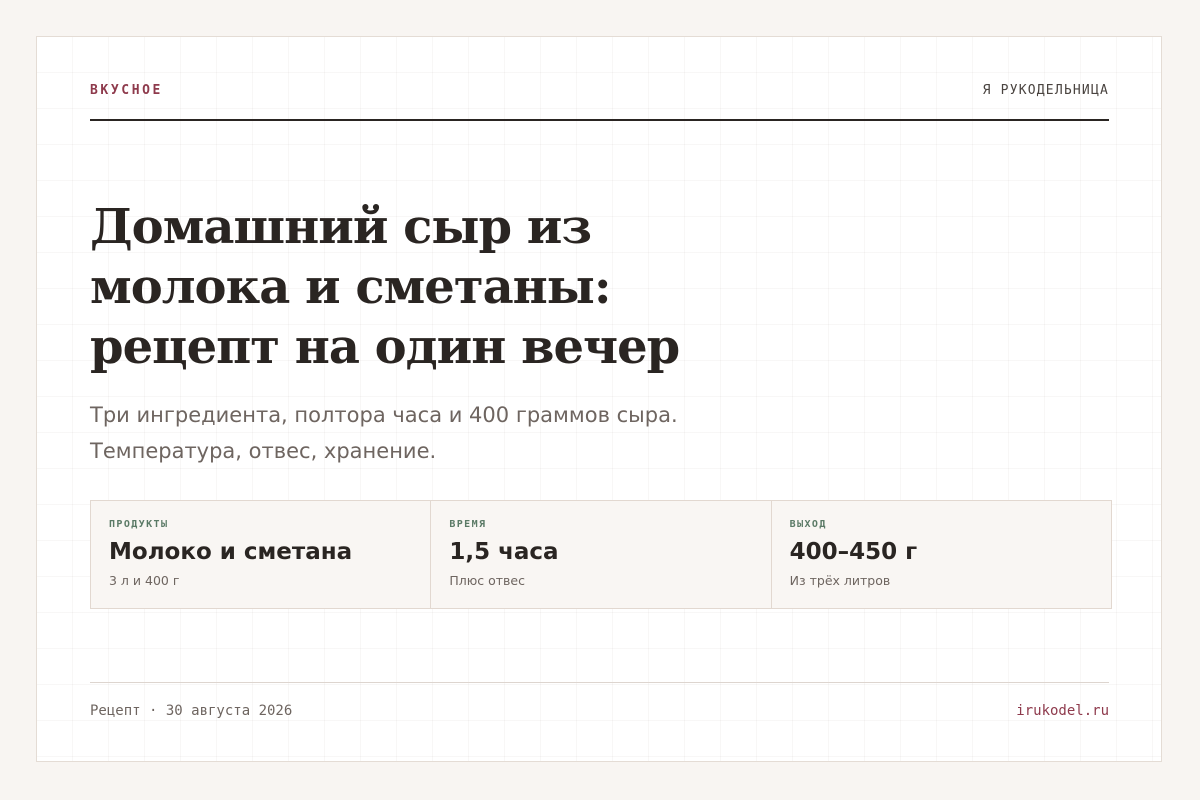 The image size is (1200, 800). What do you see at coordinates (504, 552) in the screenshot?
I see `stat-value: 1,5 часа` at bounding box center [504, 552].